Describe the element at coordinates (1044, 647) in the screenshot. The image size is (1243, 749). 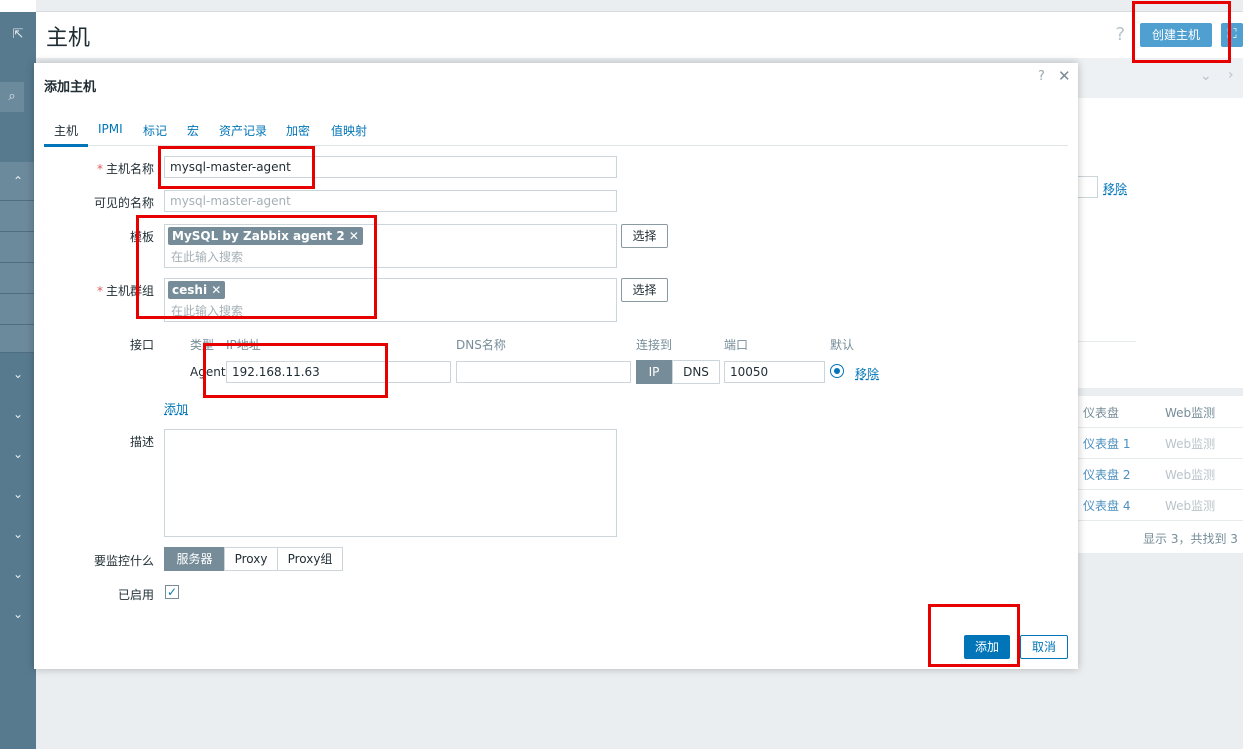
I see `cancel-button: 取消` at that location.